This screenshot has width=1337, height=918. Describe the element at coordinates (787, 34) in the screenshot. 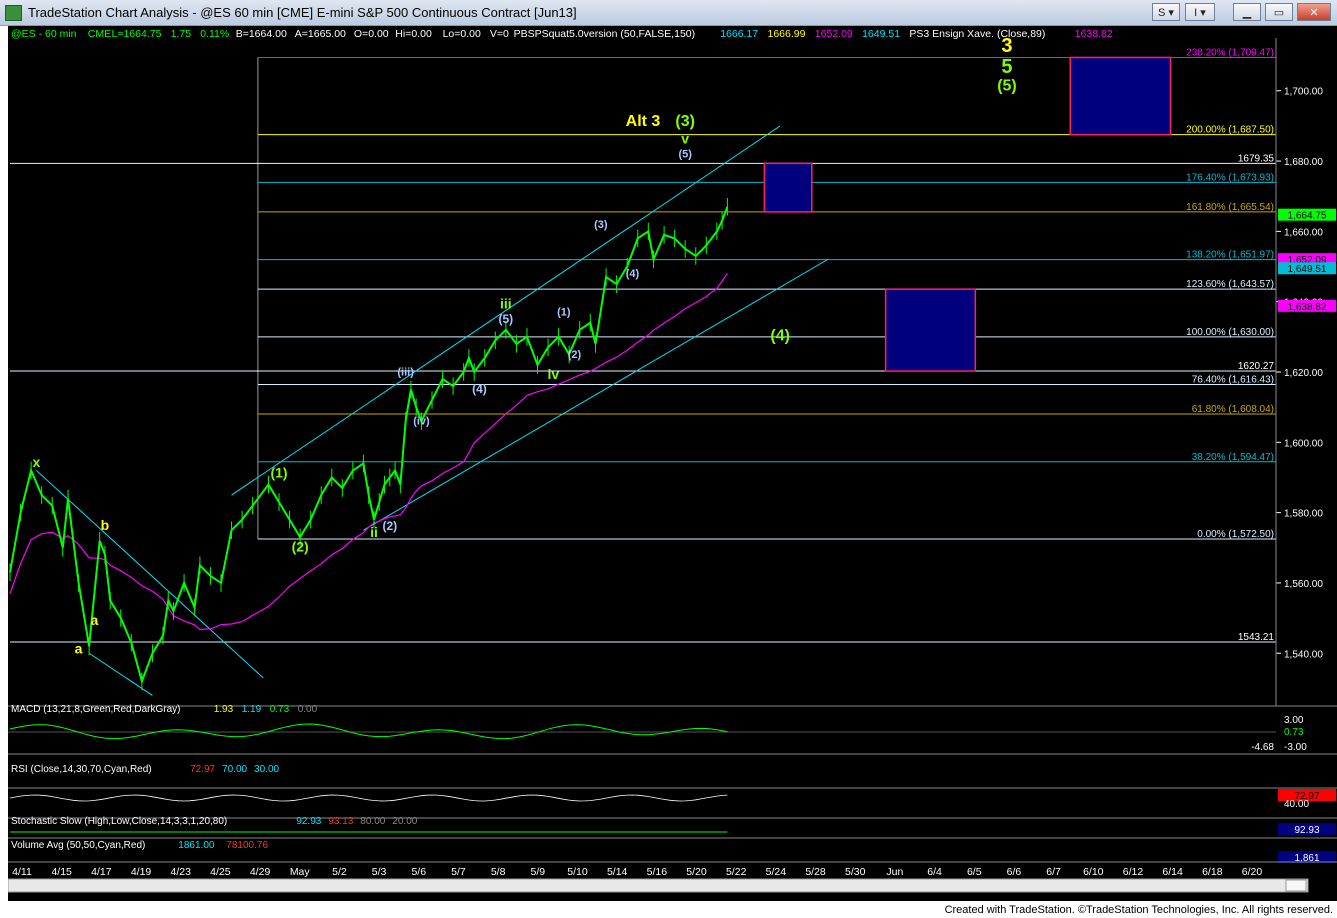

I see `header-study1-value: 1666.99` at that location.